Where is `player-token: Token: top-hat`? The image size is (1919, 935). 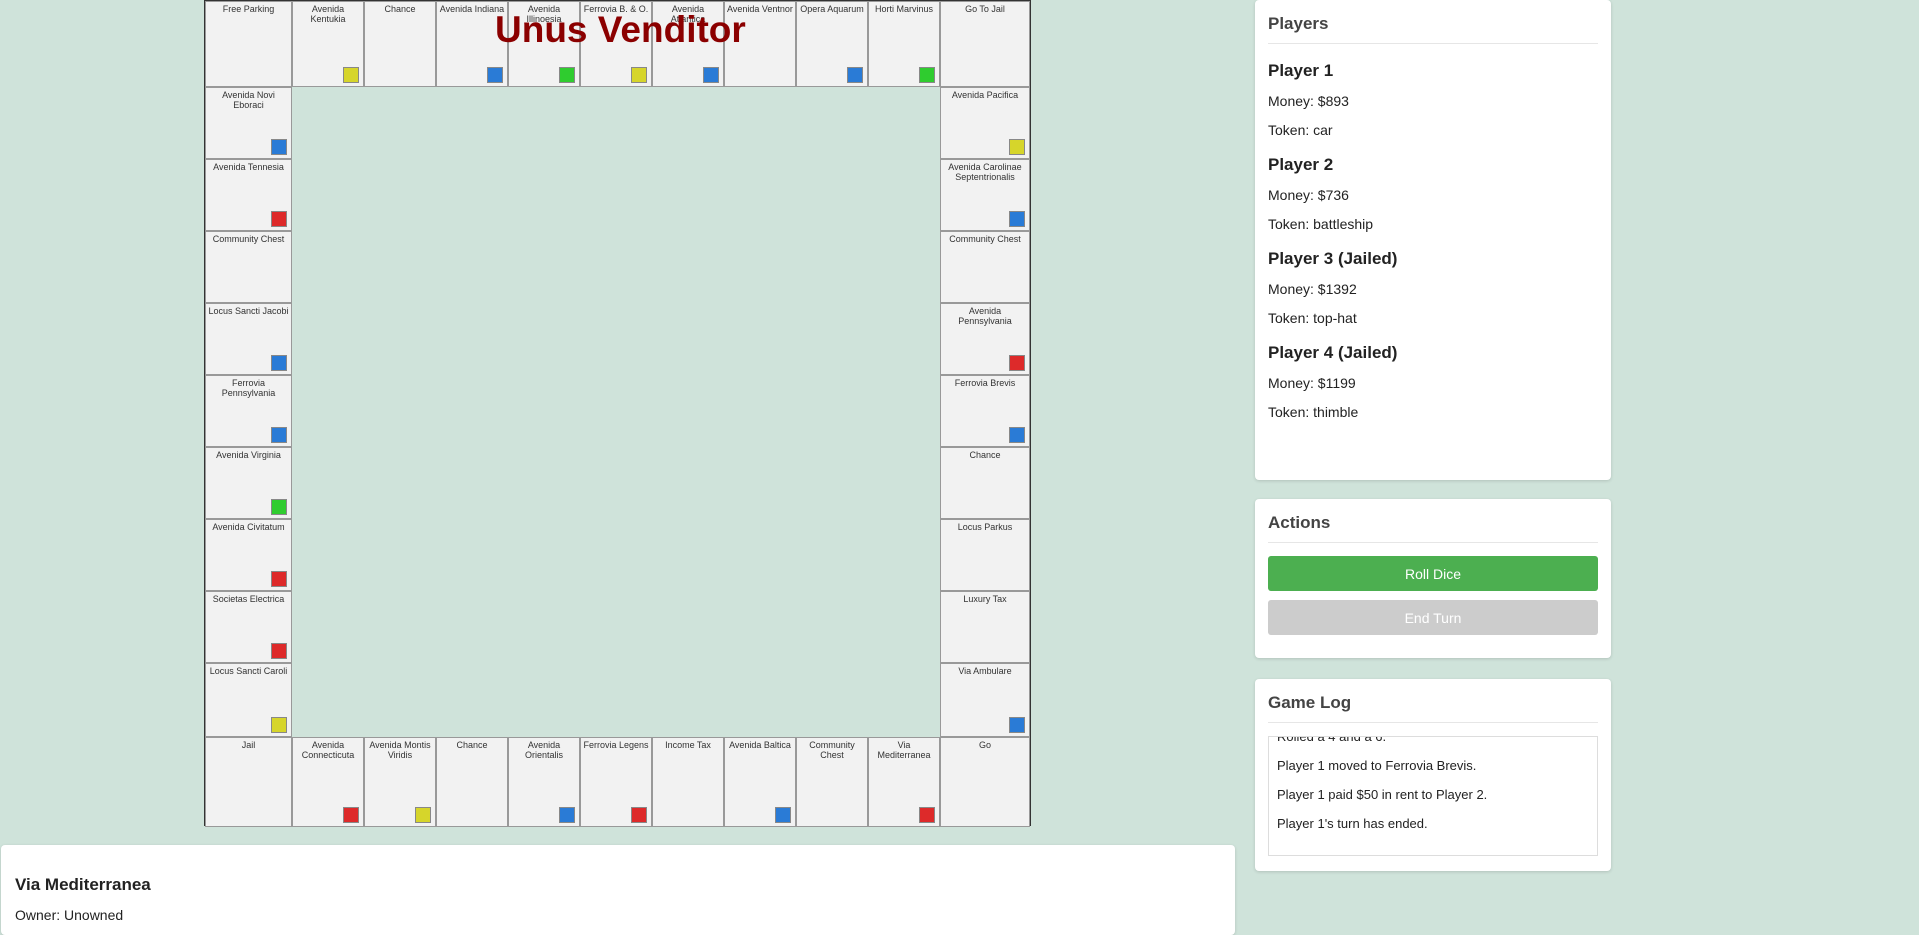
player-token: Token: top-hat is located at coordinates (1312, 318).